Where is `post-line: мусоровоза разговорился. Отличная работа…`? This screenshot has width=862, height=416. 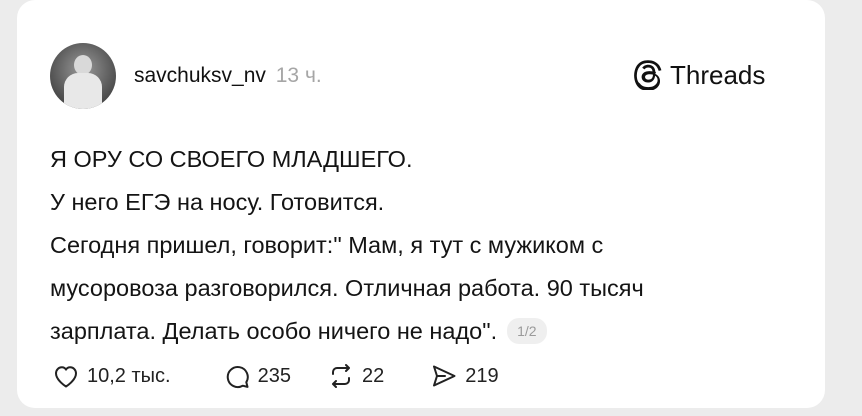 post-line: мусоровоза разговорился. Отличная работа… is located at coordinates (347, 288).